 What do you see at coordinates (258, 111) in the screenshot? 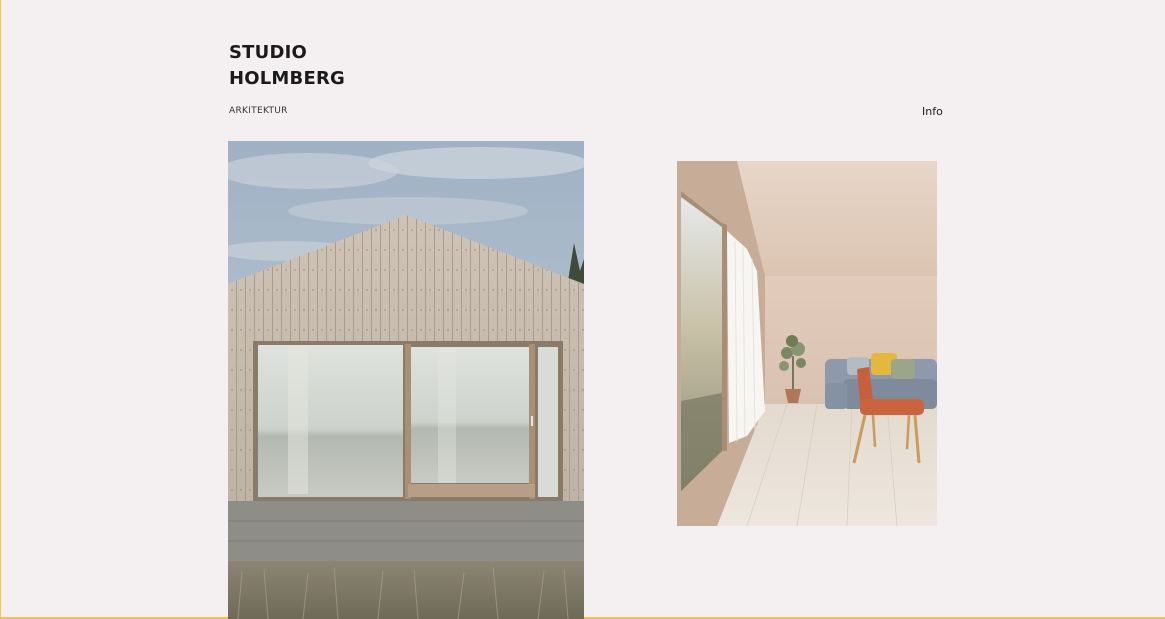
I see `tagline: ARKITEKTUR` at bounding box center [258, 111].